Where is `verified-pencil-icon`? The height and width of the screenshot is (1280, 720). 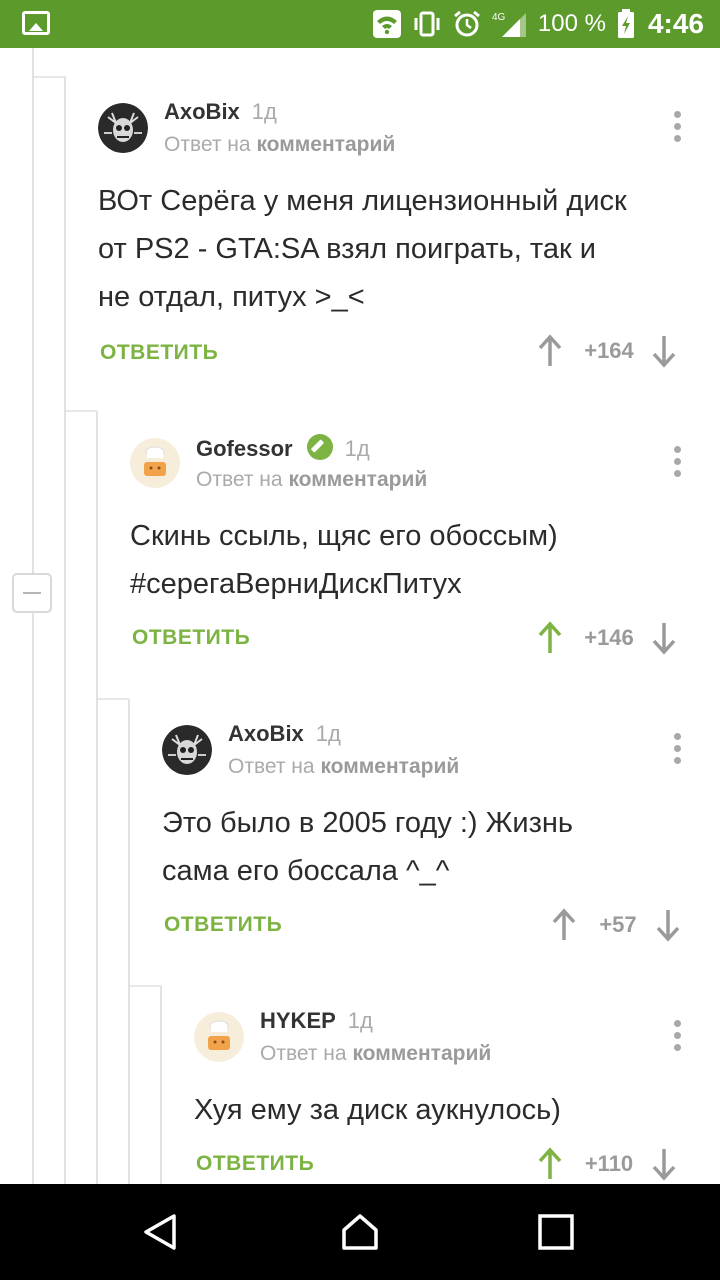
verified-pencil-icon is located at coordinates (319, 447).